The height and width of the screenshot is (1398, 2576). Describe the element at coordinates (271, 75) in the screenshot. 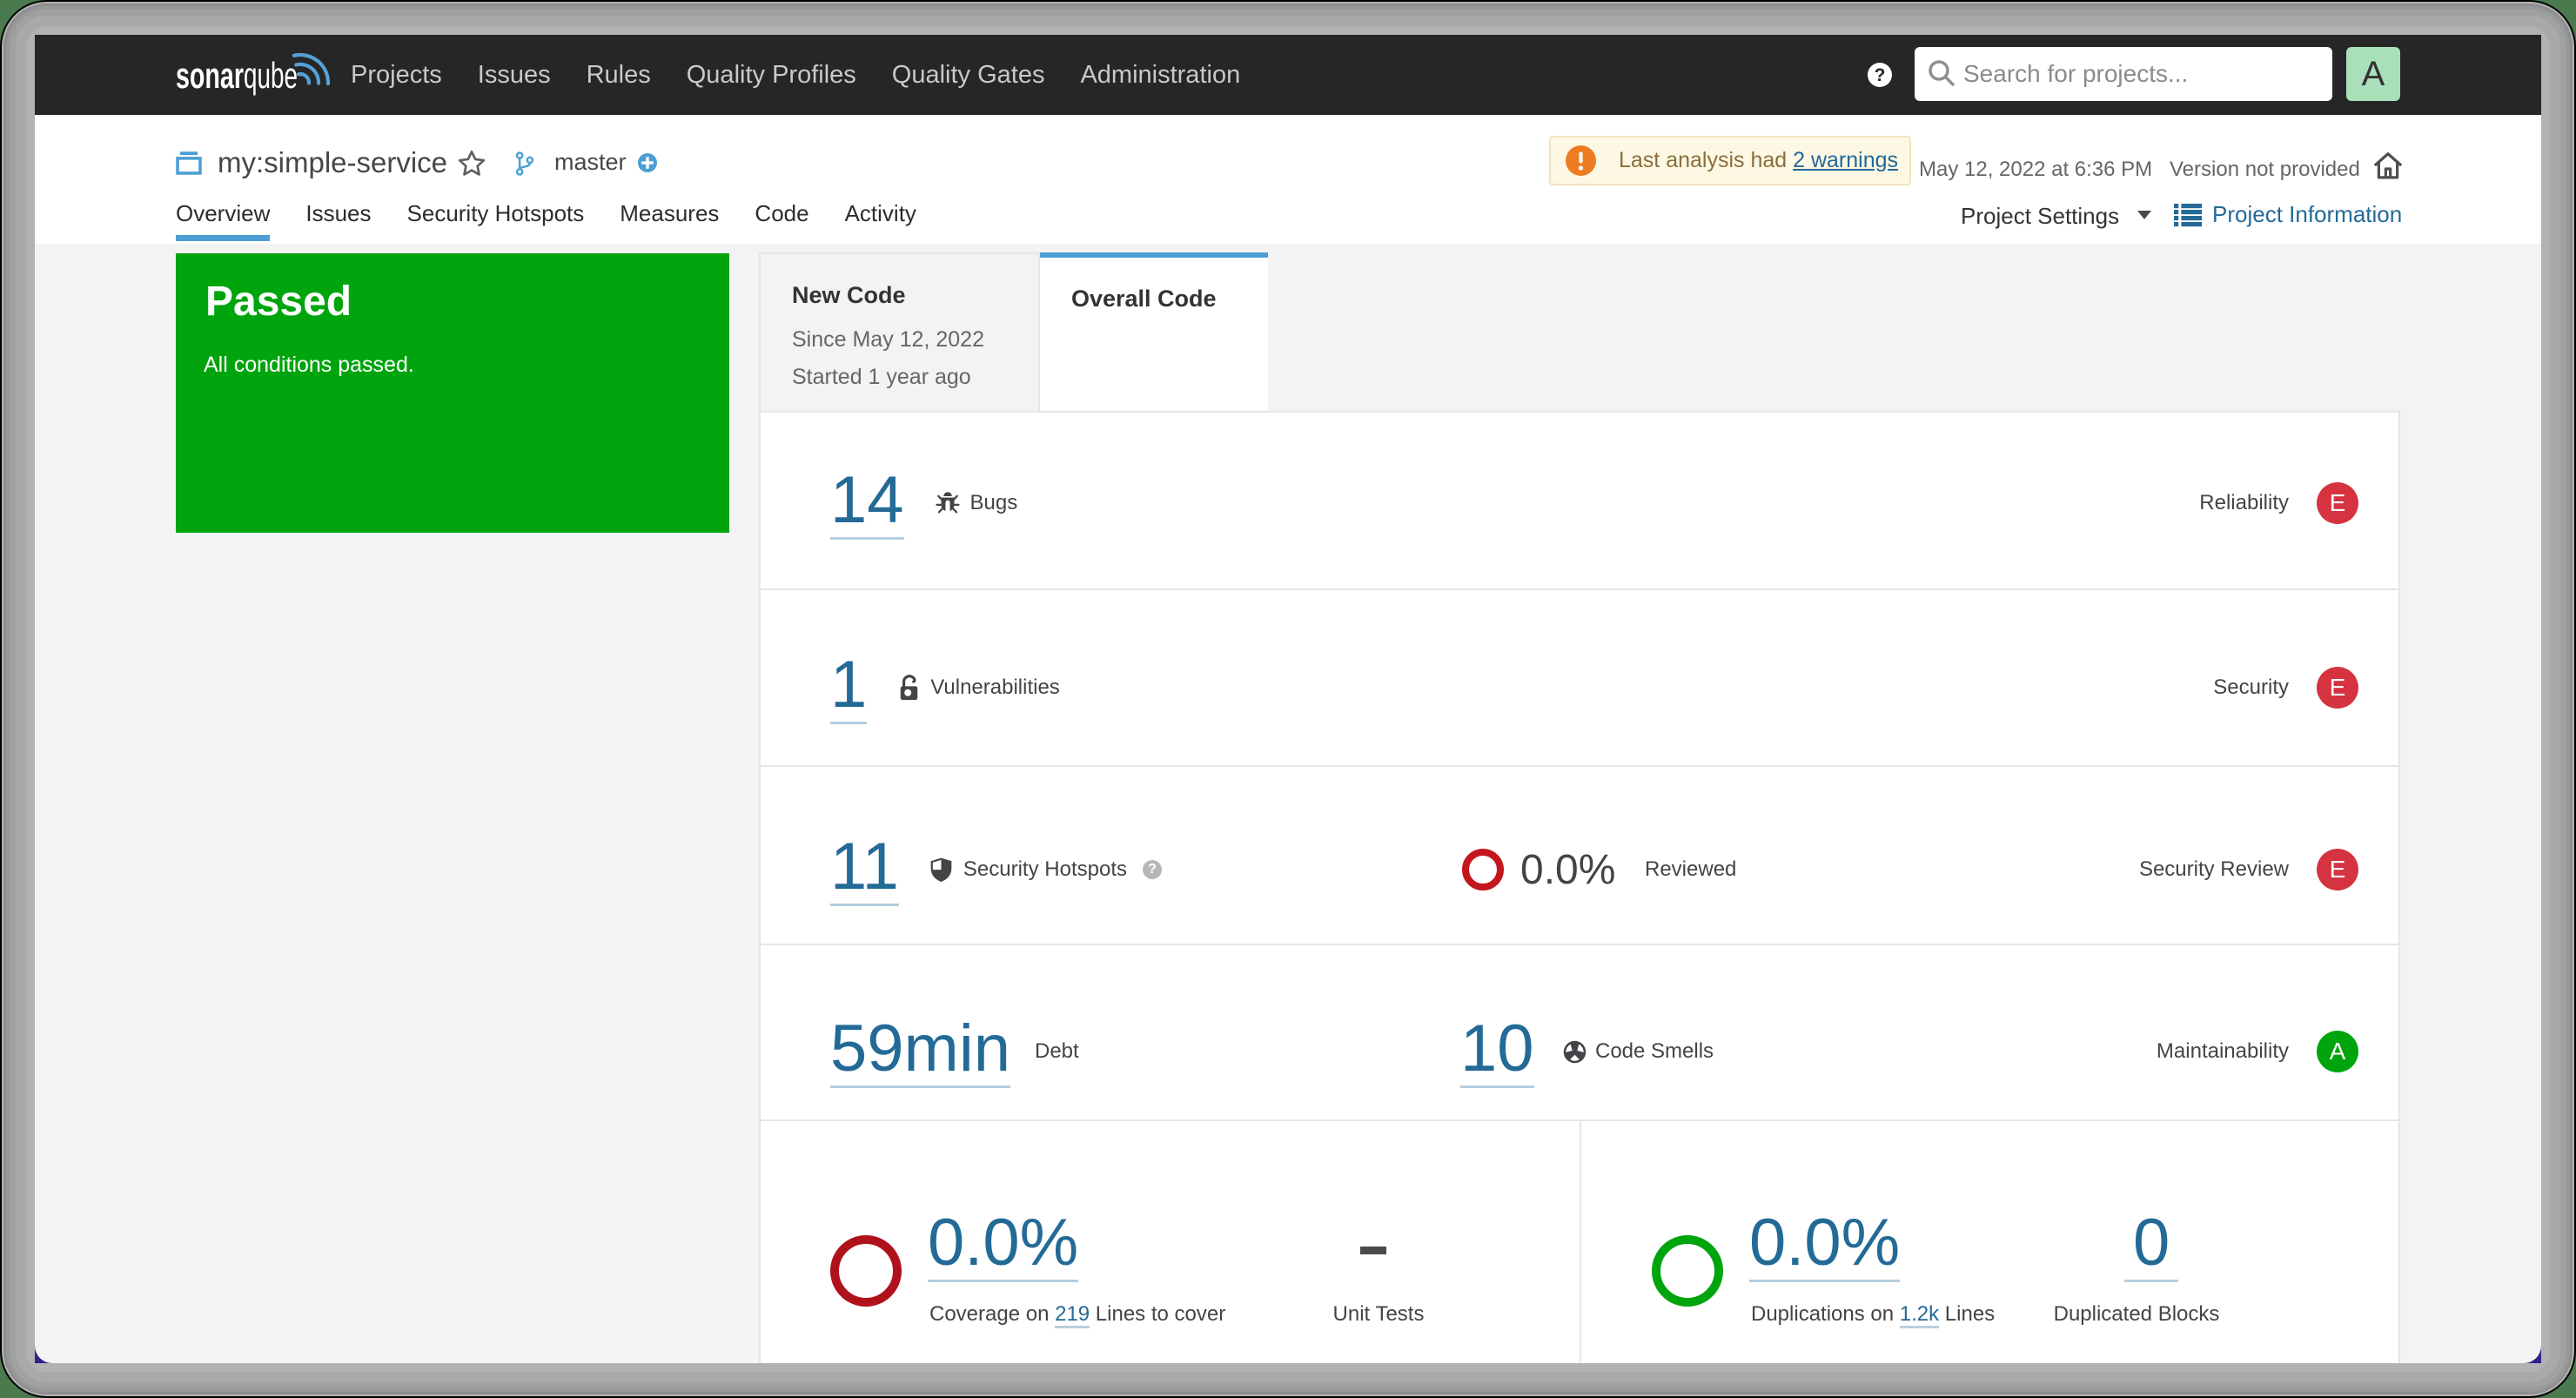

I see `svg-text: qube` at that location.